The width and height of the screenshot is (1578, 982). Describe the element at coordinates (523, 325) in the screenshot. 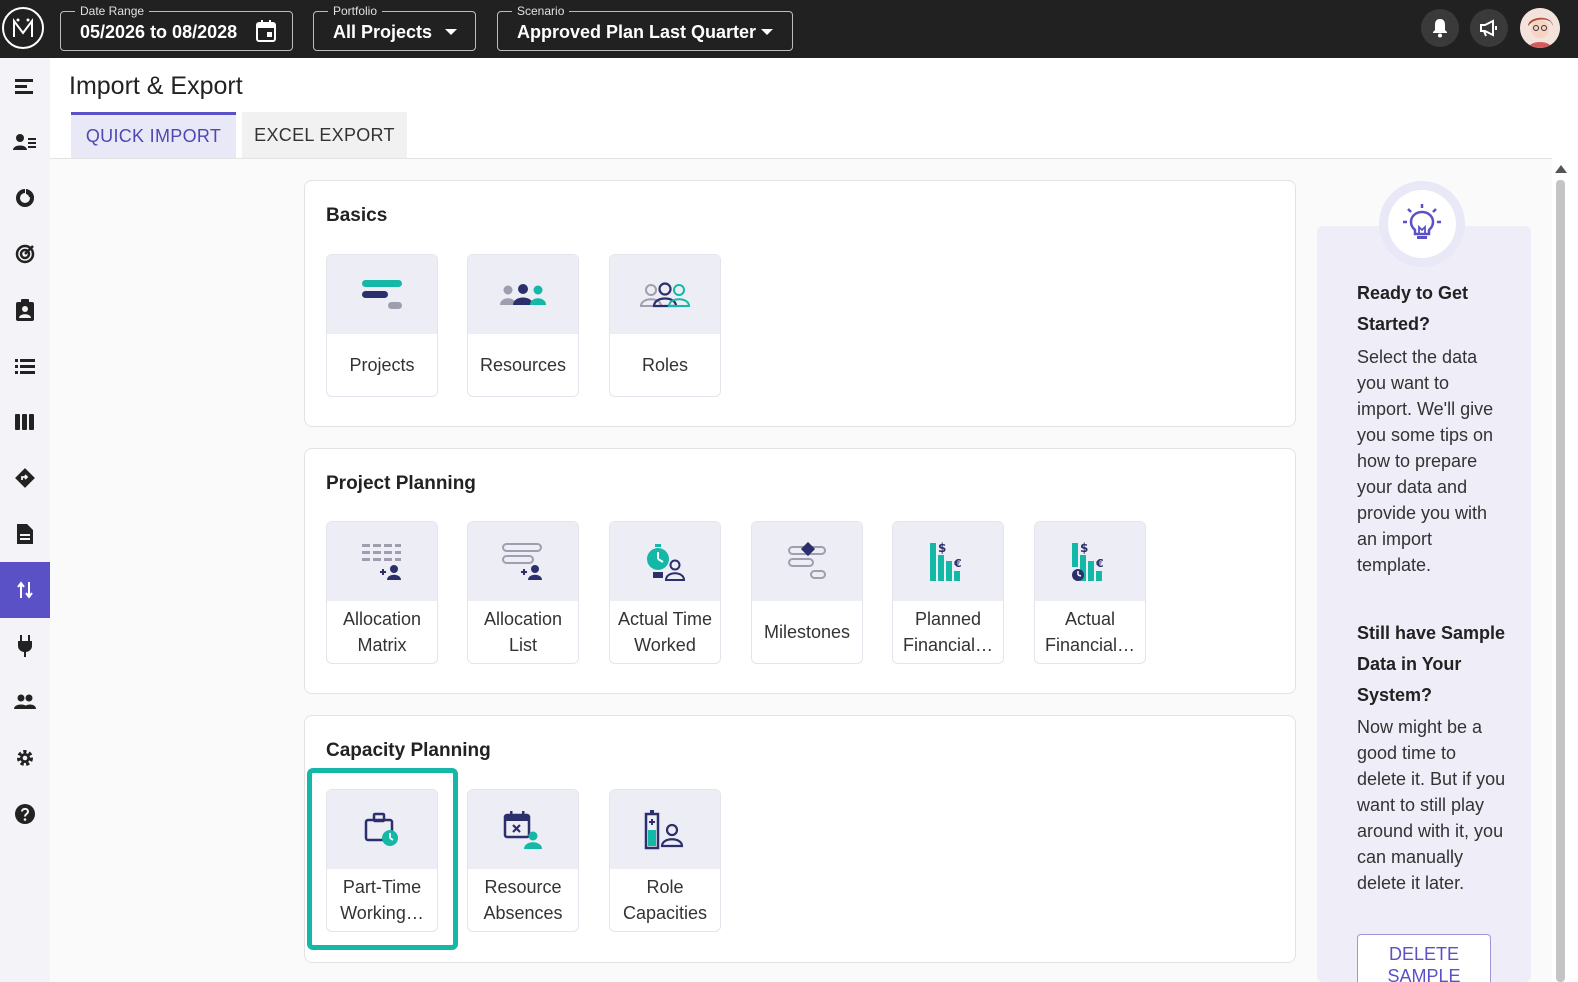

I see `card-resources: Resources` at that location.